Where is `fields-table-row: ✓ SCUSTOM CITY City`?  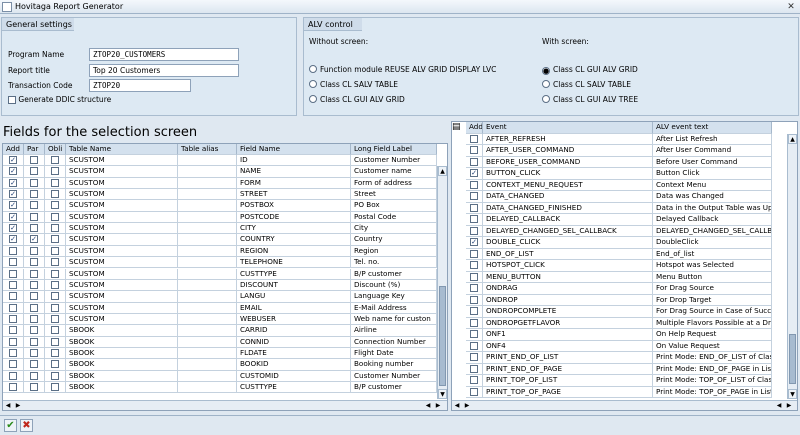
fields-table-row: ✓ SCUSTOM CITY City is located at coordinates (220, 229).